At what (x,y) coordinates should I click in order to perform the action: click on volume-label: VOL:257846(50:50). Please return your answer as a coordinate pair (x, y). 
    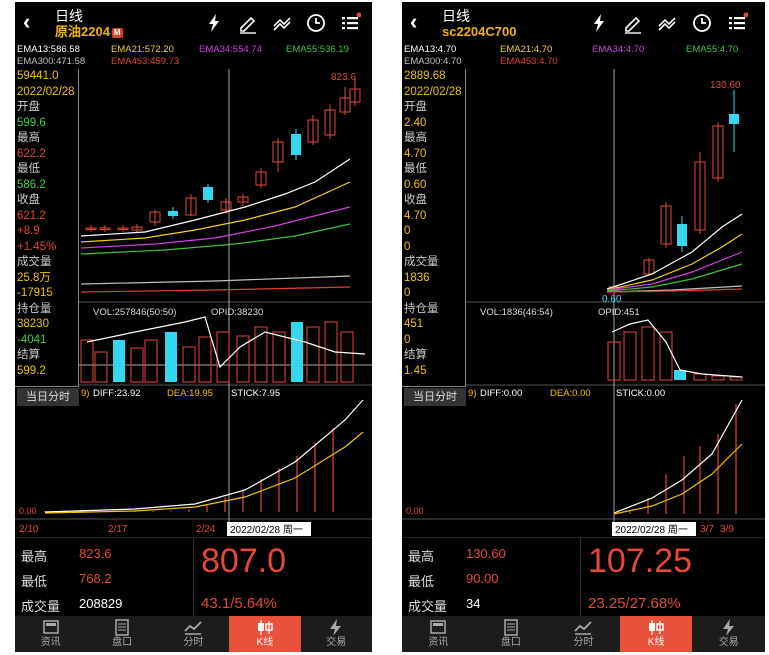
    Looking at the image, I should click on (134, 312).